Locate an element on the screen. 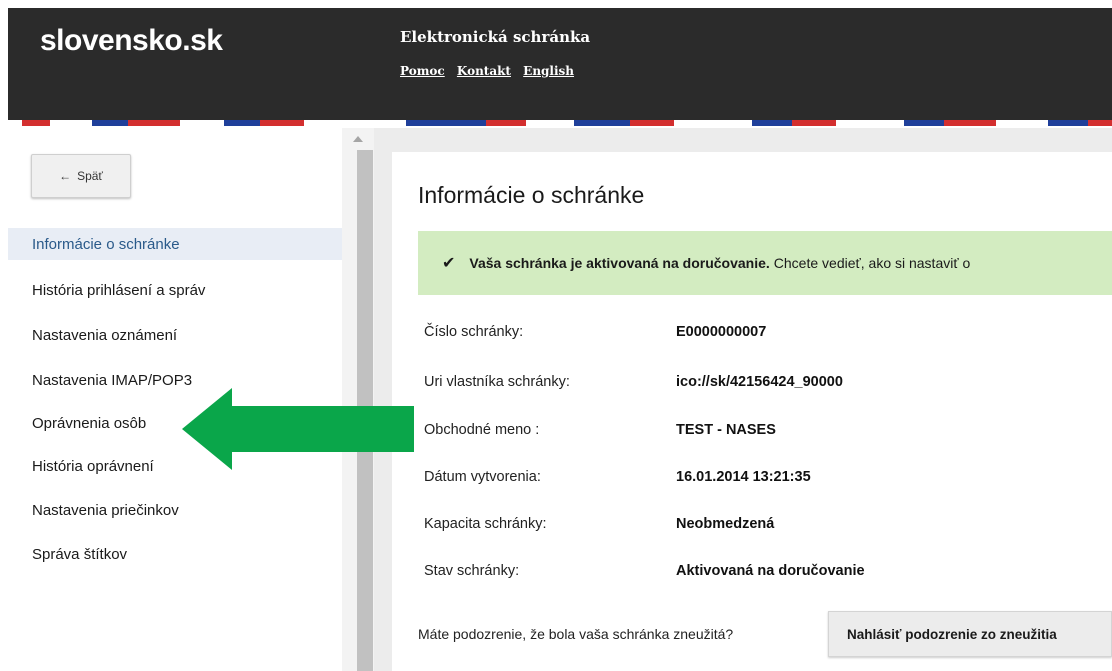 Image resolution: width=1112 pixels, height=671 pixels. created-date-label: Dátum vytvorenia: is located at coordinates (482, 477).